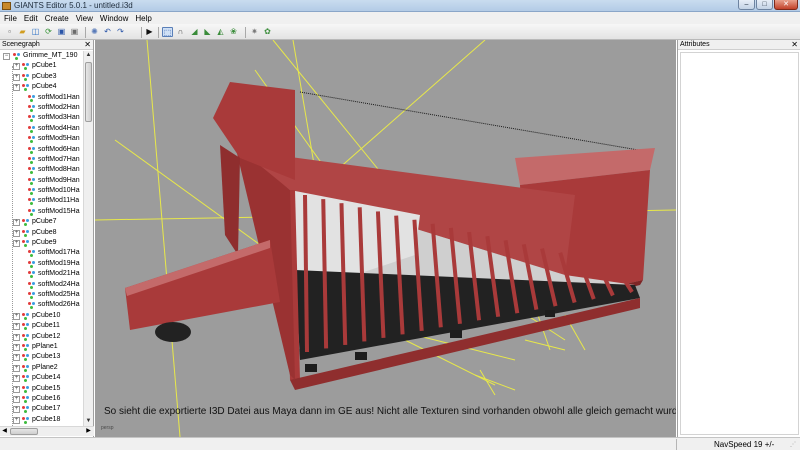  What do you see at coordinates (61, 32) in the screenshot?
I see `save-icon: ▣` at bounding box center [61, 32].